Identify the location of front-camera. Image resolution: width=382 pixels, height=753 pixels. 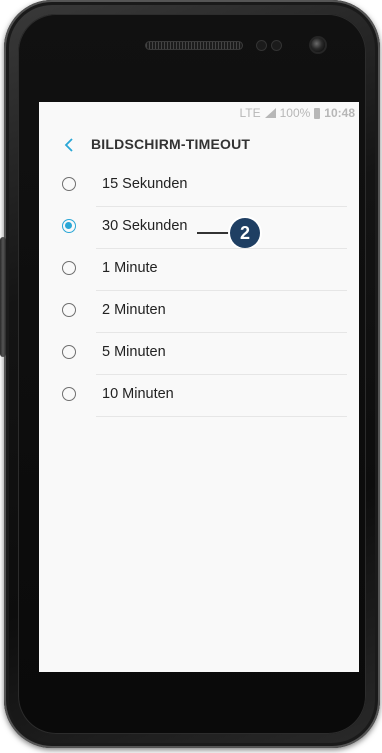
(318, 45).